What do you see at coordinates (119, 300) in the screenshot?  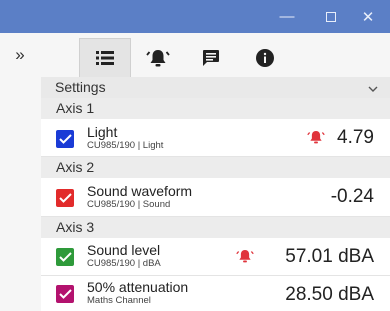 I see `channel-source: Maths Channel` at bounding box center [119, 300].